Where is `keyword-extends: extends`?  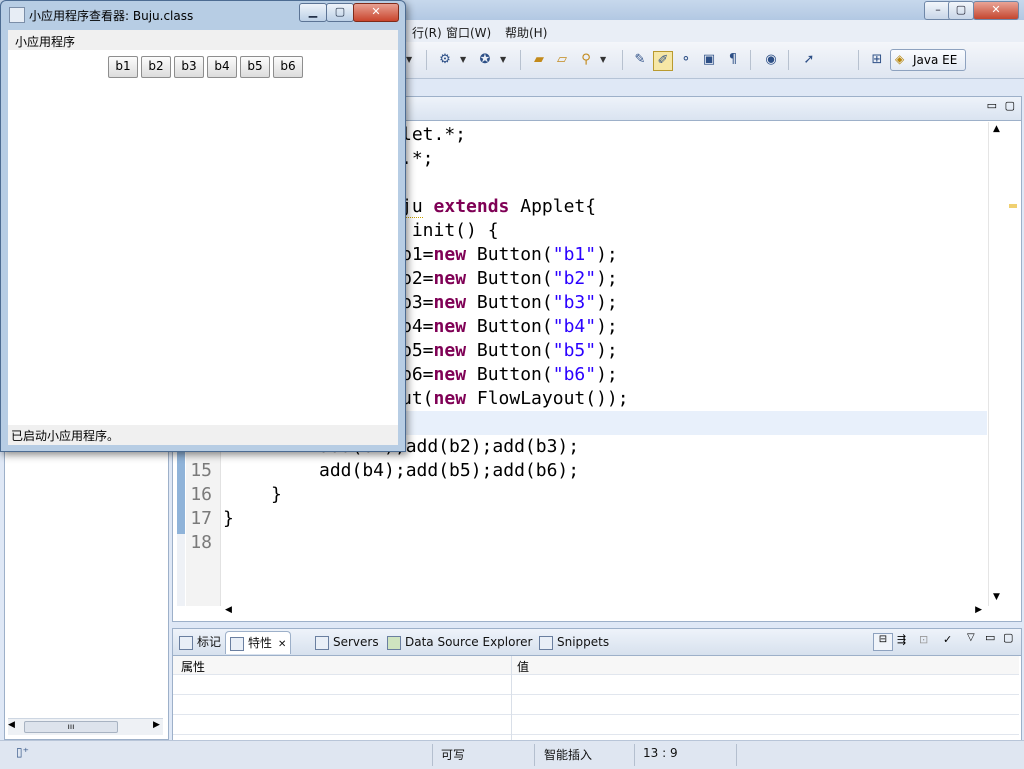
keyword-extends: extends is located at coordinates (471, 206).